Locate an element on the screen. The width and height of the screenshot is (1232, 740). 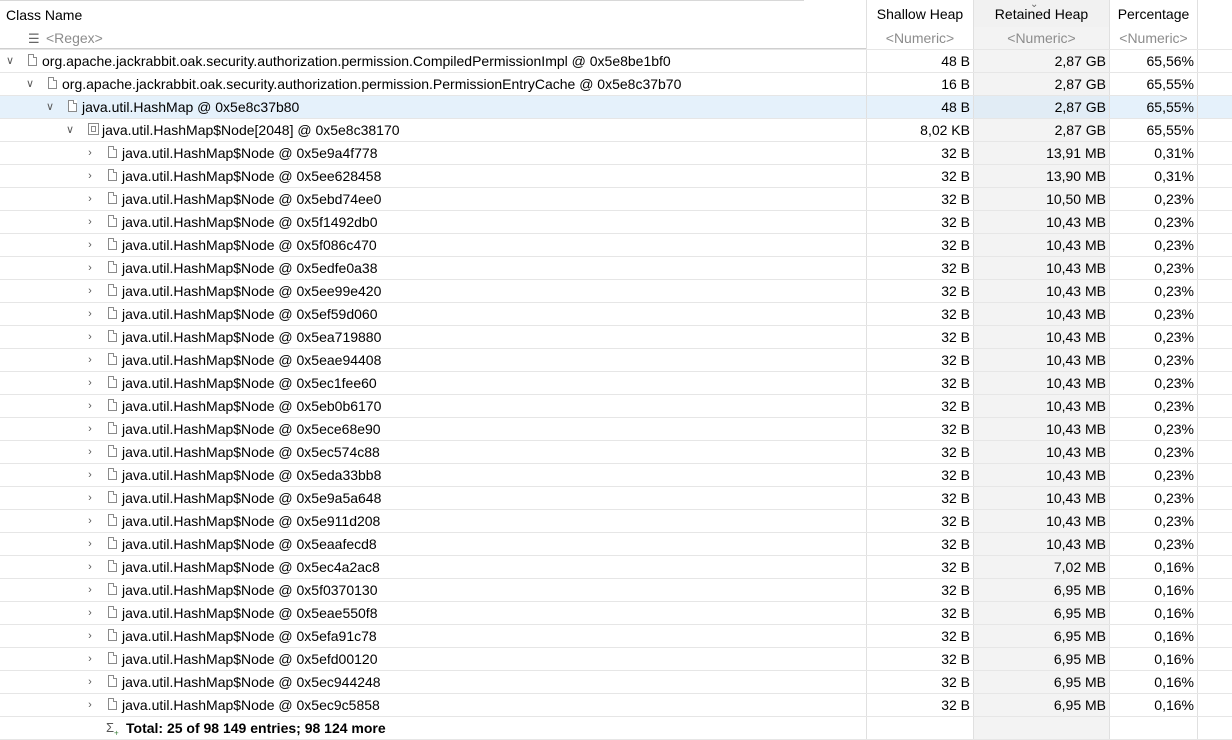
class-name-cell: › java.util.HashMap$Node @ 0x5eae550f8 is located at coordinates (433, 613).